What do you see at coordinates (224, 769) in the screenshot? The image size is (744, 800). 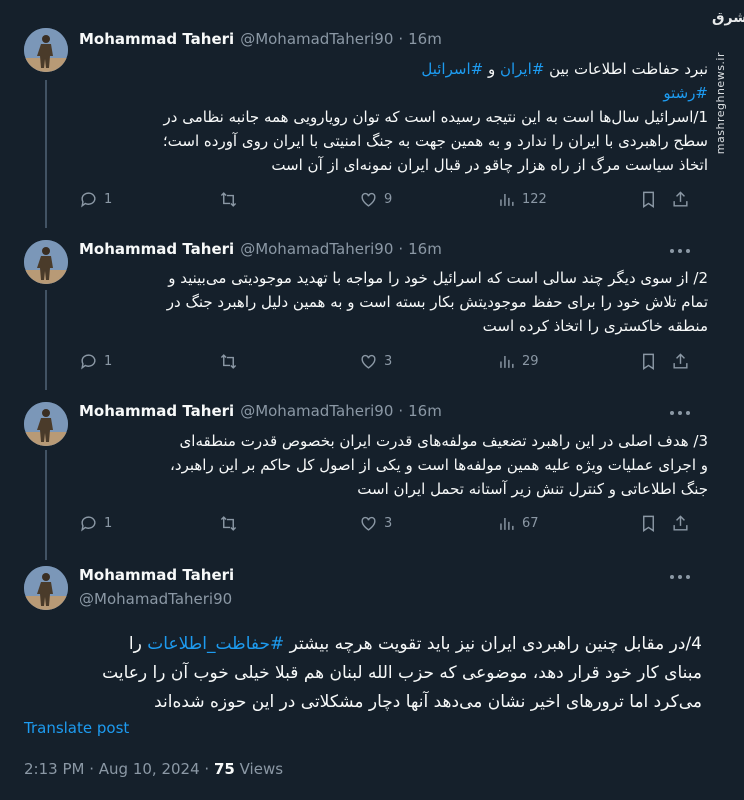 I see `views-count: 75` at bounding box center [224, 769].